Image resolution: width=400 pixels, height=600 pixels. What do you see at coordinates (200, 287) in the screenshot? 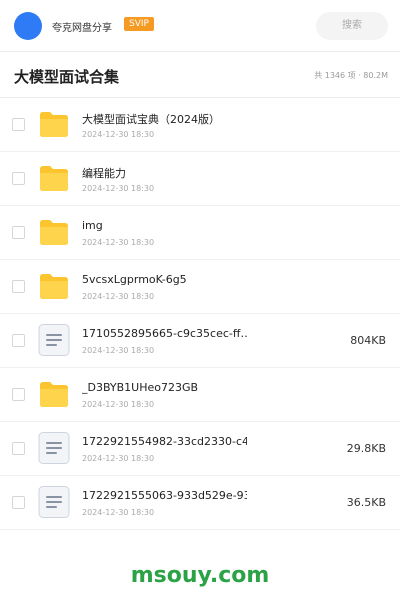
I see `file-row: 5vcsxLgprmoK-6g5 2024-12-30 18:30` at bounding box center [200, 287].